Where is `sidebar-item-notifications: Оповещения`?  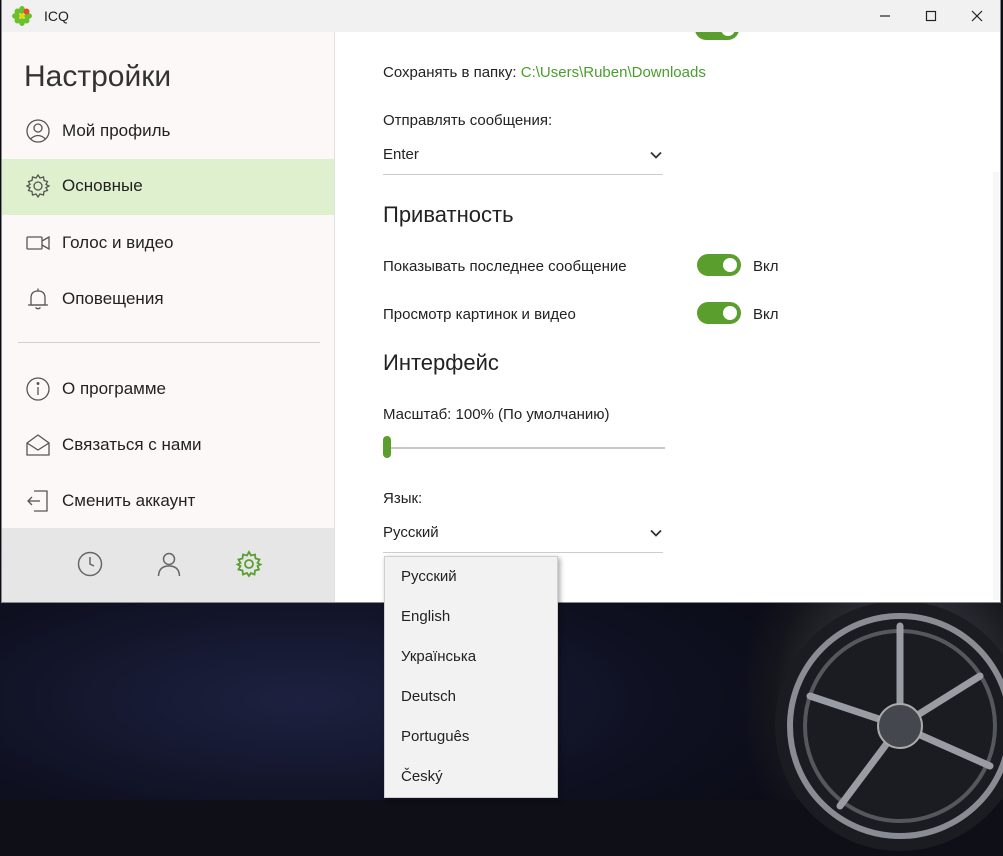
sidebar-item-notifications: Оповещения is located at coordinates (168, 300).